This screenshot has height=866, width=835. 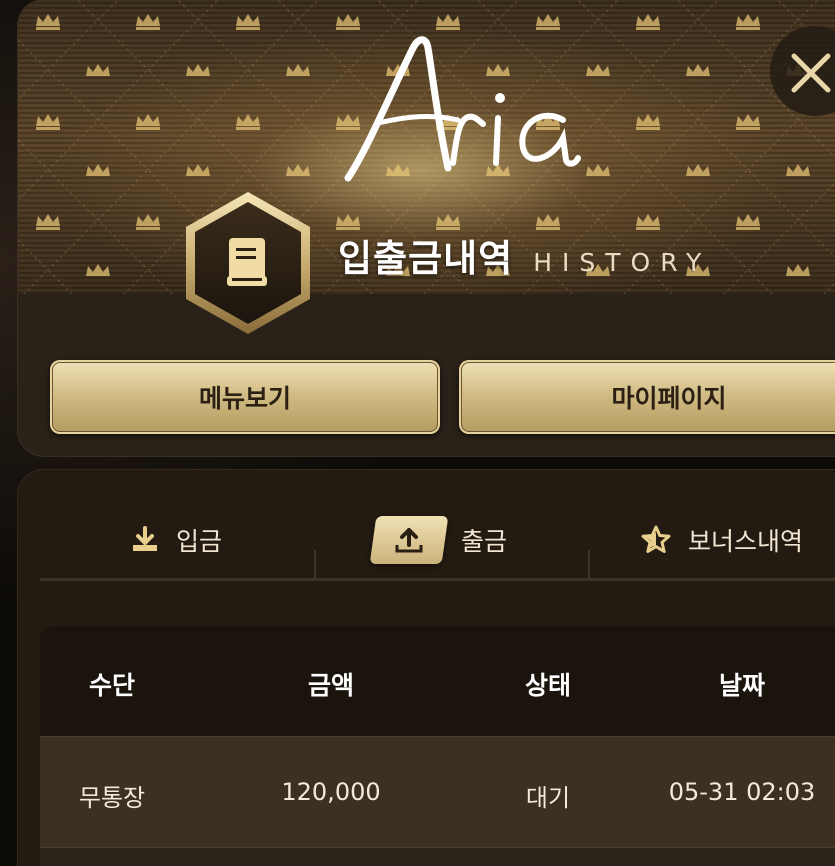 What do you see at coordinates (437, 681) in the screenshot?
I see `table-header: 수단 금액 상태 날짜` at bounding box center [437, 681].